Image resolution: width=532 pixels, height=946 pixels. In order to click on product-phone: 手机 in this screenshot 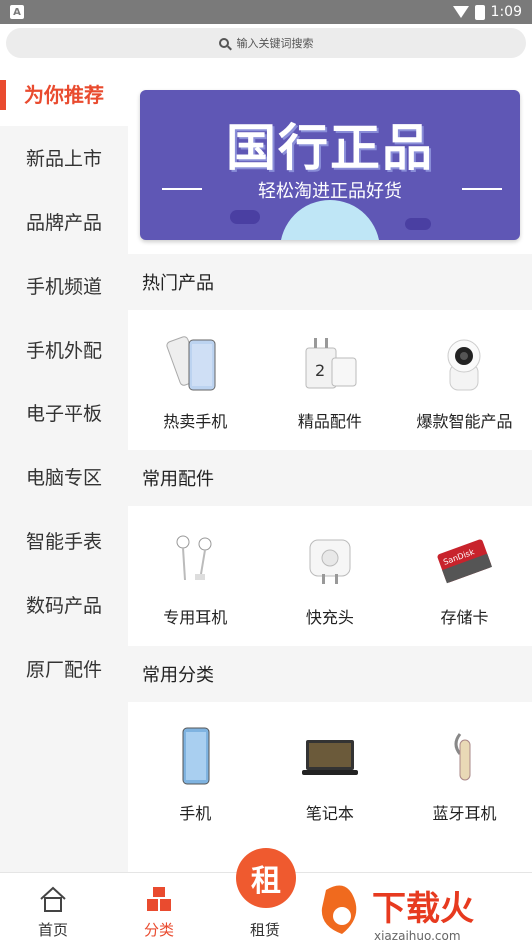, I will do `click(195, 787)`.